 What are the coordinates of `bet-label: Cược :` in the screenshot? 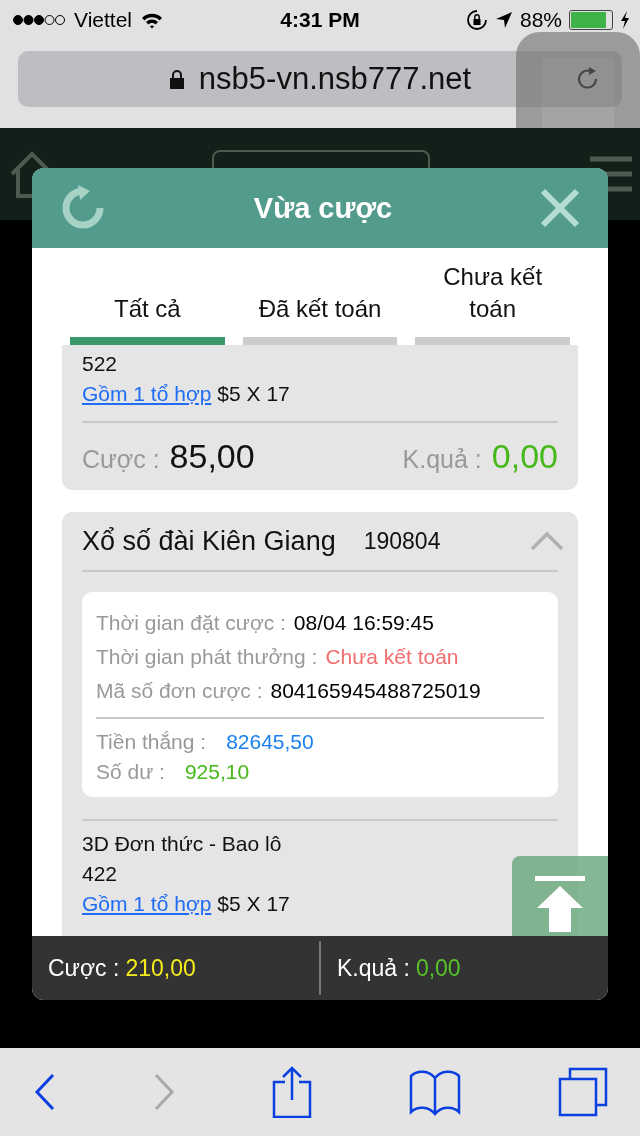 It's located at (121, 459).